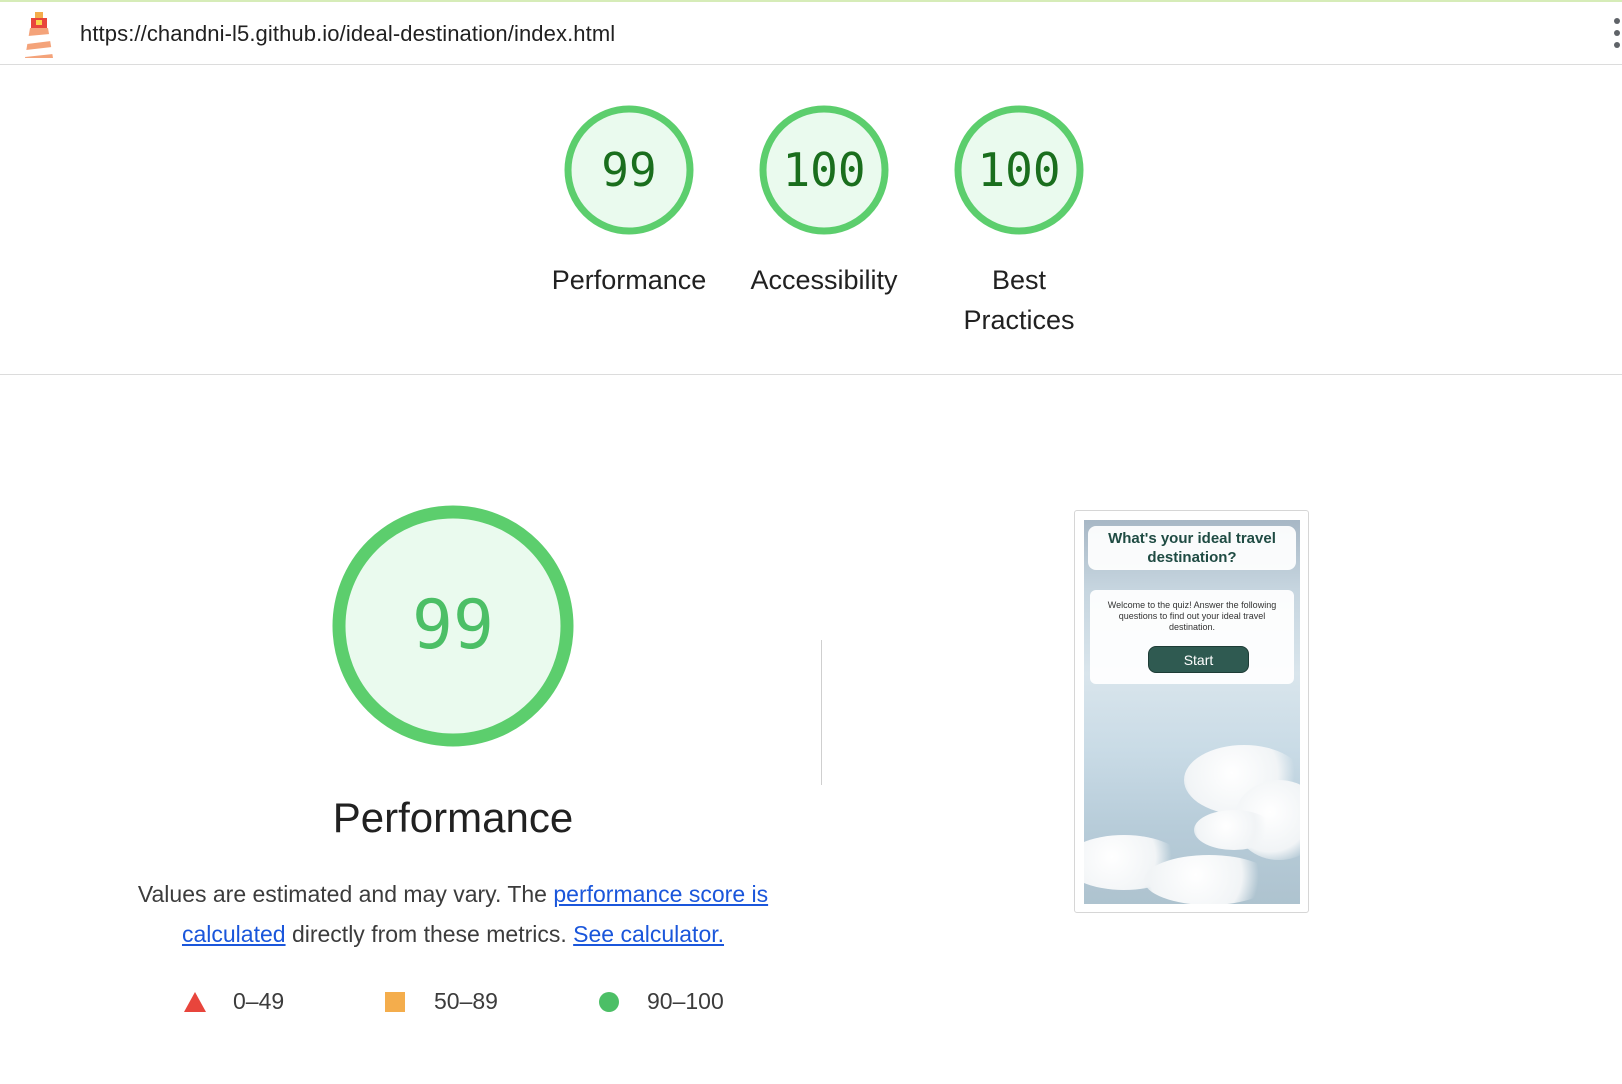  Describe the element at coordinates (345, 894) in the screenshot. I see `description-text: Values are estimated and may vary. The` at that location.